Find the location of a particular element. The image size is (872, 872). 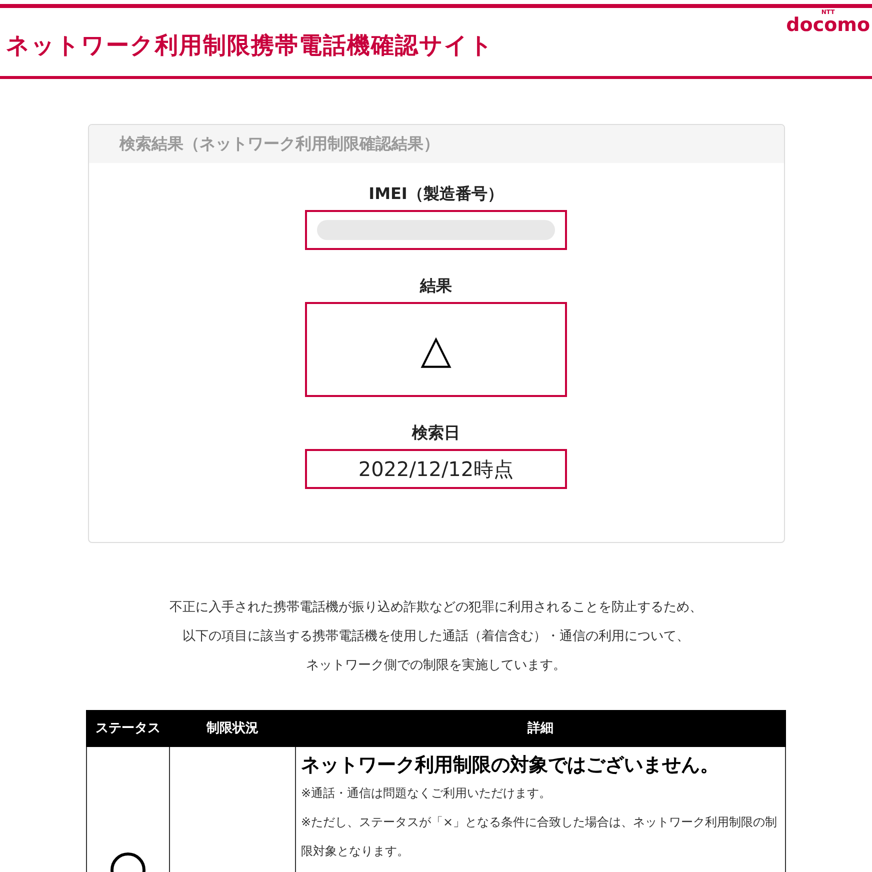

date-box: 2022/12/12時点 is located at coordinates (436, 469).